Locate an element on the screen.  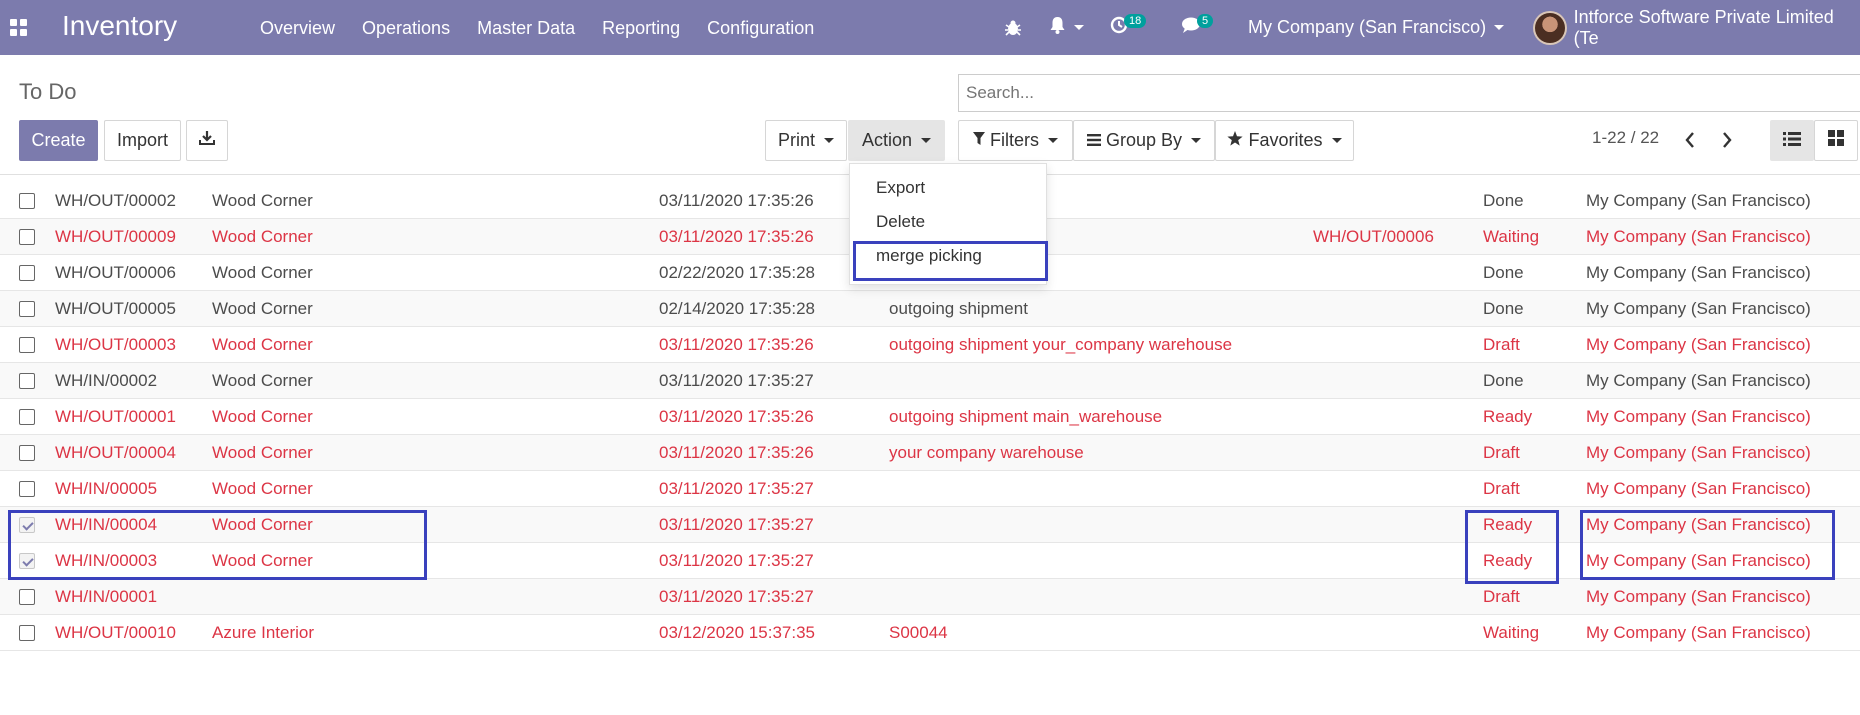
menu-item-export: Export is located at coordinates (900, 188).